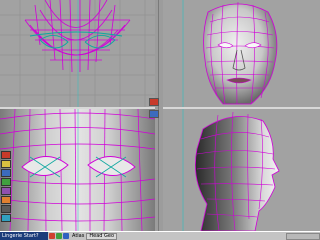 This screenshot has width=320, height=240. What do you see at coordinates (230, 53) in the screenshot?
I see `perspective-head-render` at bounding box center [230, 53].